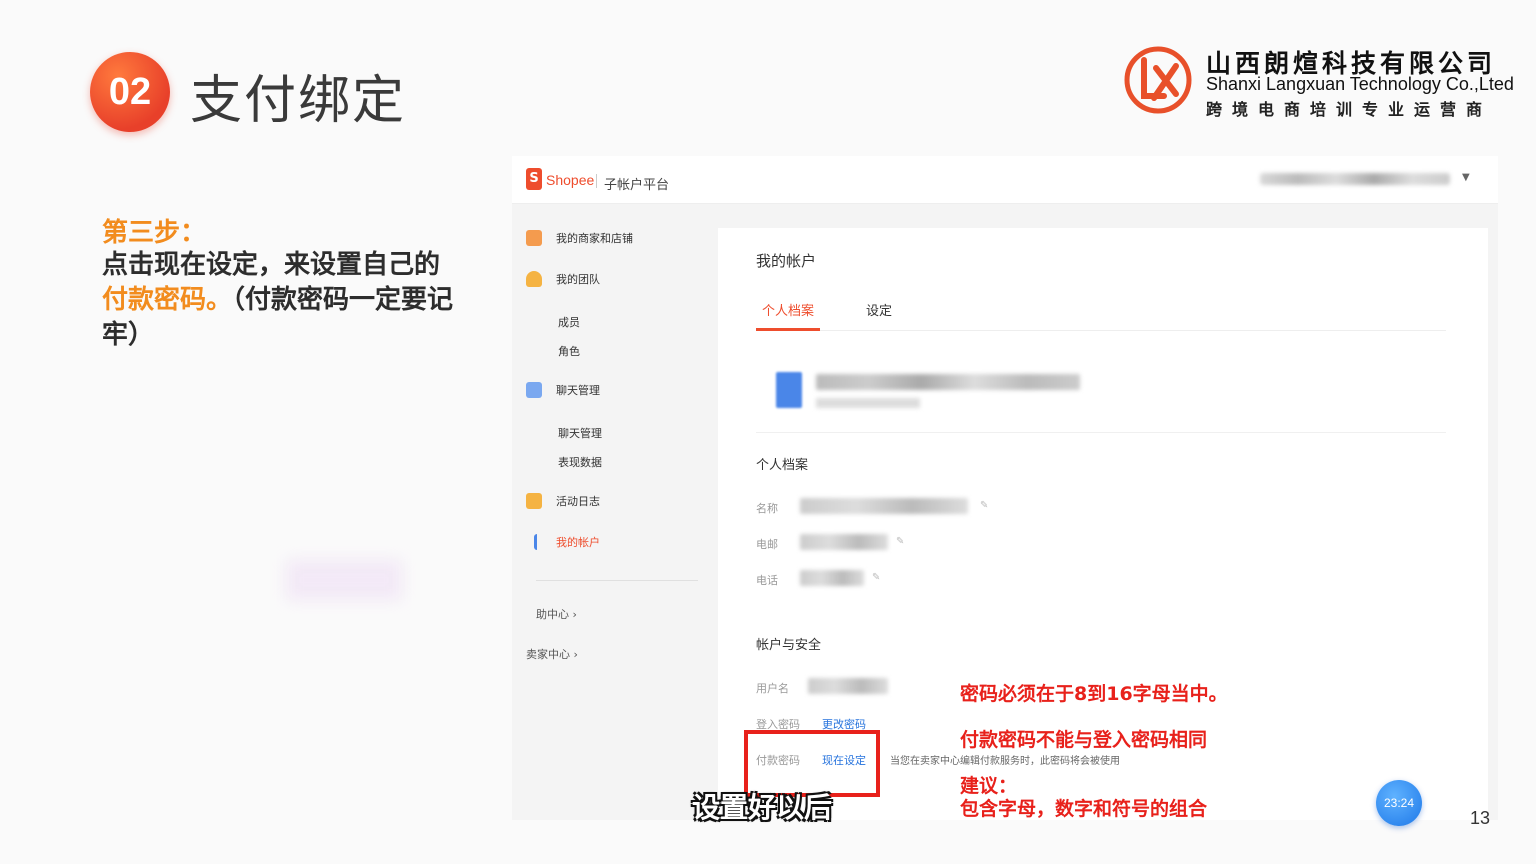 The width and height of the screenshot is (1536, 864). Describe the element at coordinates (884, 506) in the screenshot. I see `name-value-blurred` at that location.